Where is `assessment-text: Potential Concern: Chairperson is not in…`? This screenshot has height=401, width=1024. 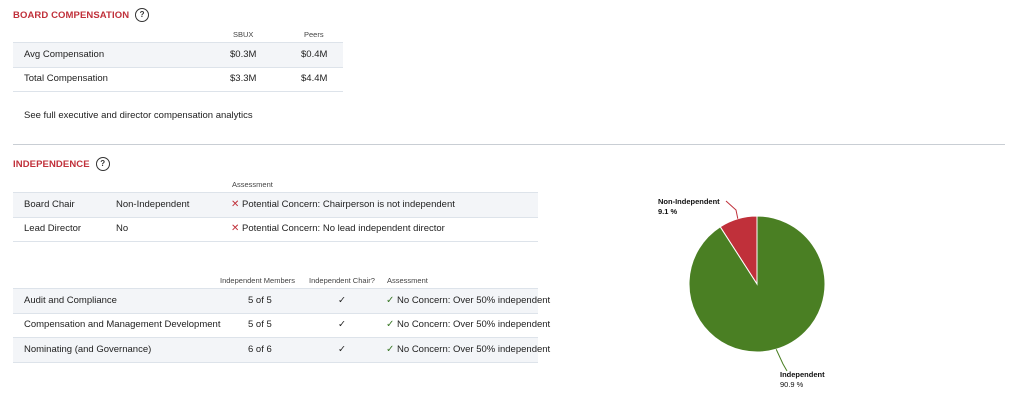 assessment-text: Potential Concern: Chairperson is not in… is located at coordinates (348, 204).